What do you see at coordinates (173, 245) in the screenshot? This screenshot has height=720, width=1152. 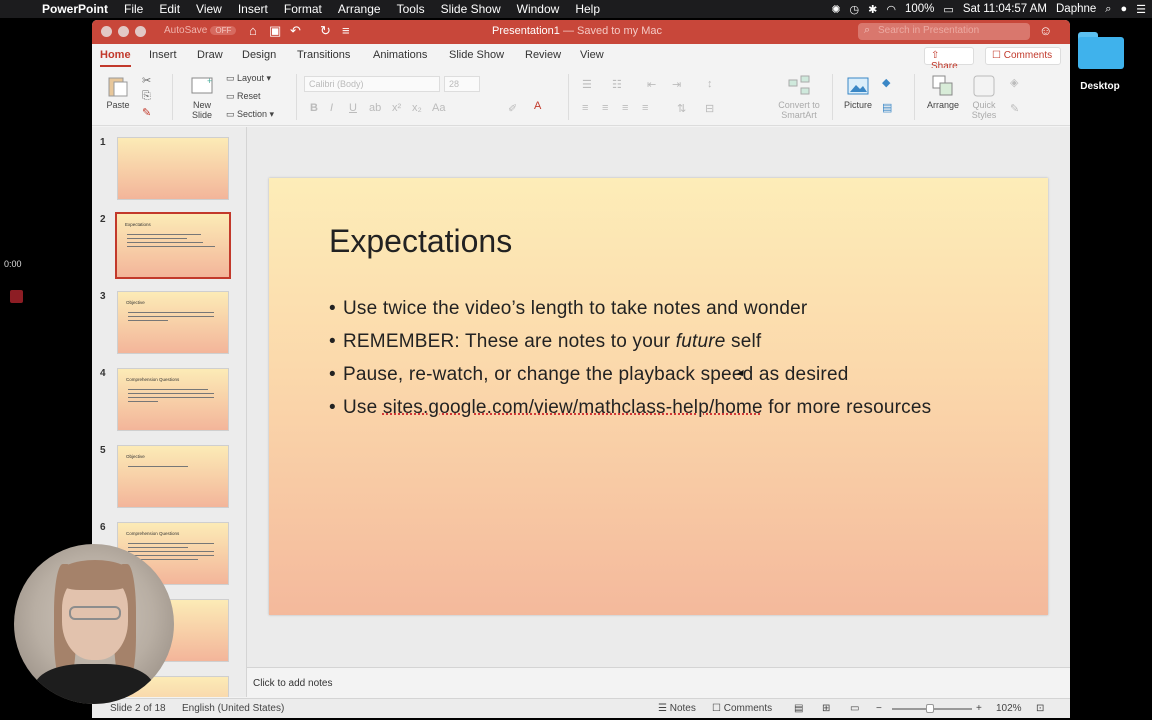 I see `slide-thumbnail-2: Expectations` at bounding box center [173, 245].